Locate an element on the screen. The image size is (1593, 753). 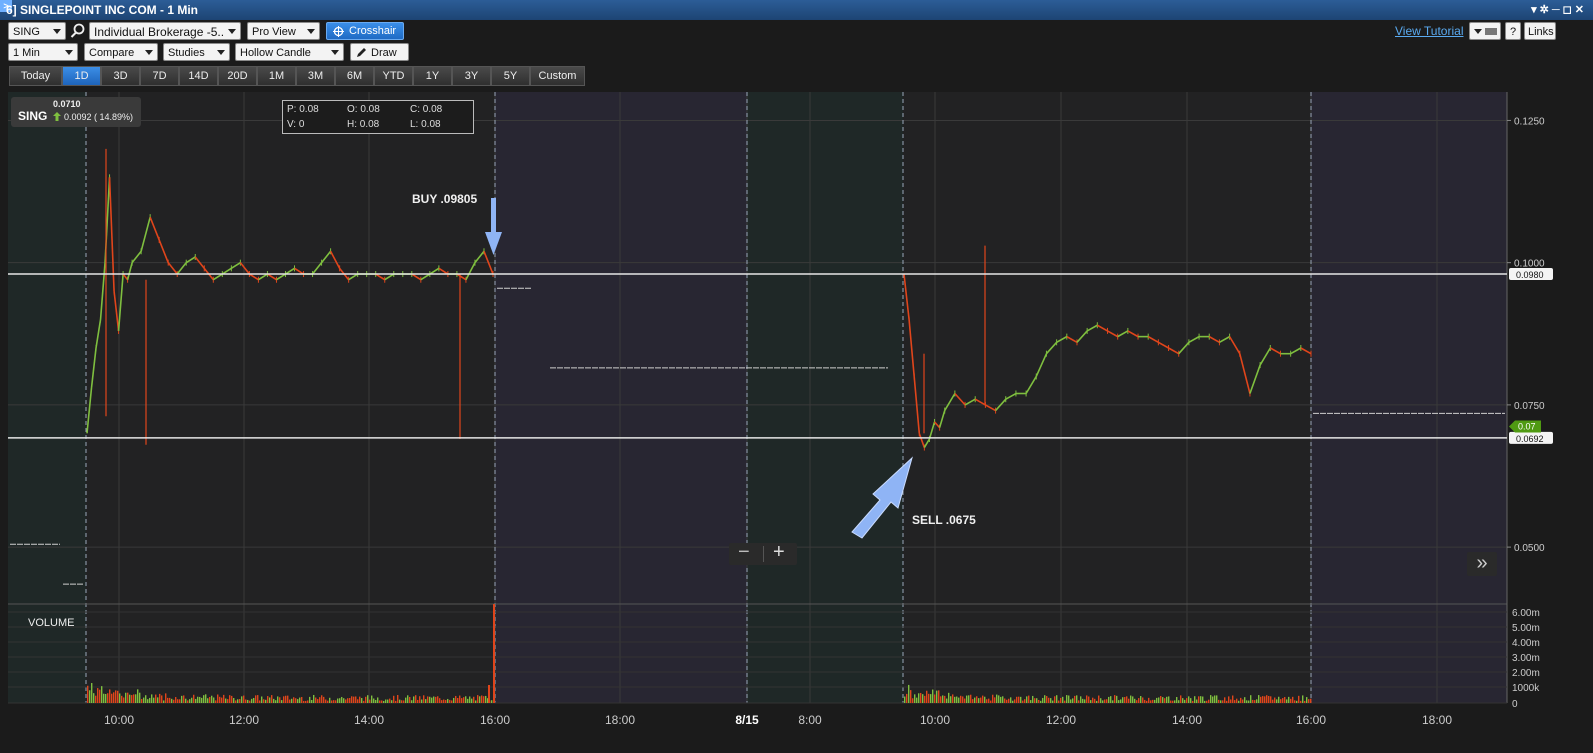
tab-14d: 14D is located at coordinates (198, 76).